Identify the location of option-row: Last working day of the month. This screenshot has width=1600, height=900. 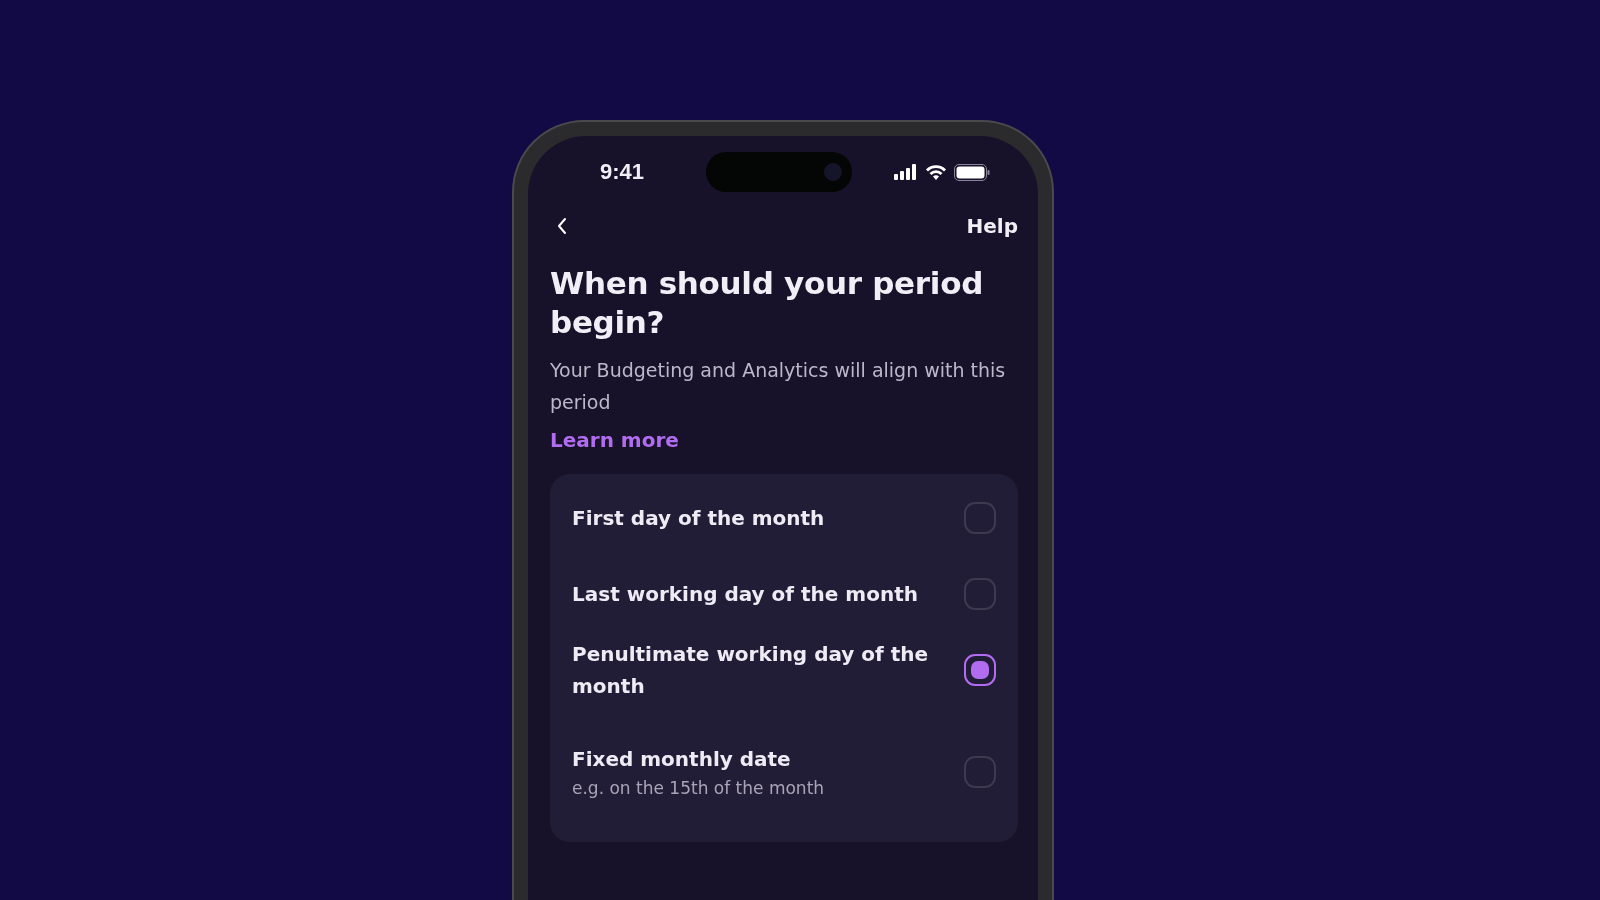
(784, 594).